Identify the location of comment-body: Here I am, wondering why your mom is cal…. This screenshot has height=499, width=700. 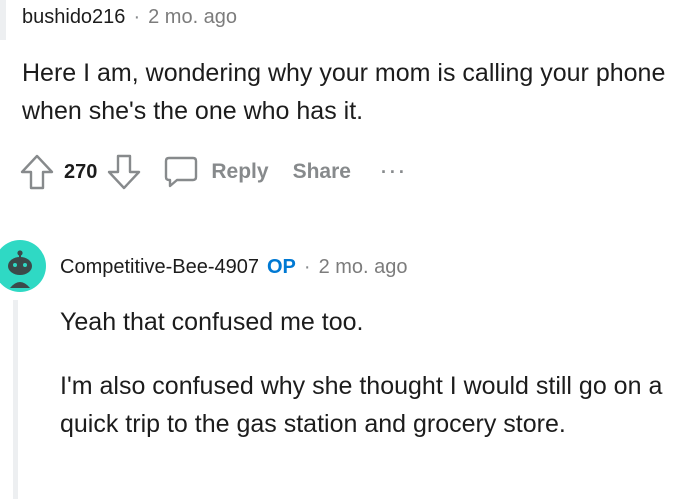
(344, 92).